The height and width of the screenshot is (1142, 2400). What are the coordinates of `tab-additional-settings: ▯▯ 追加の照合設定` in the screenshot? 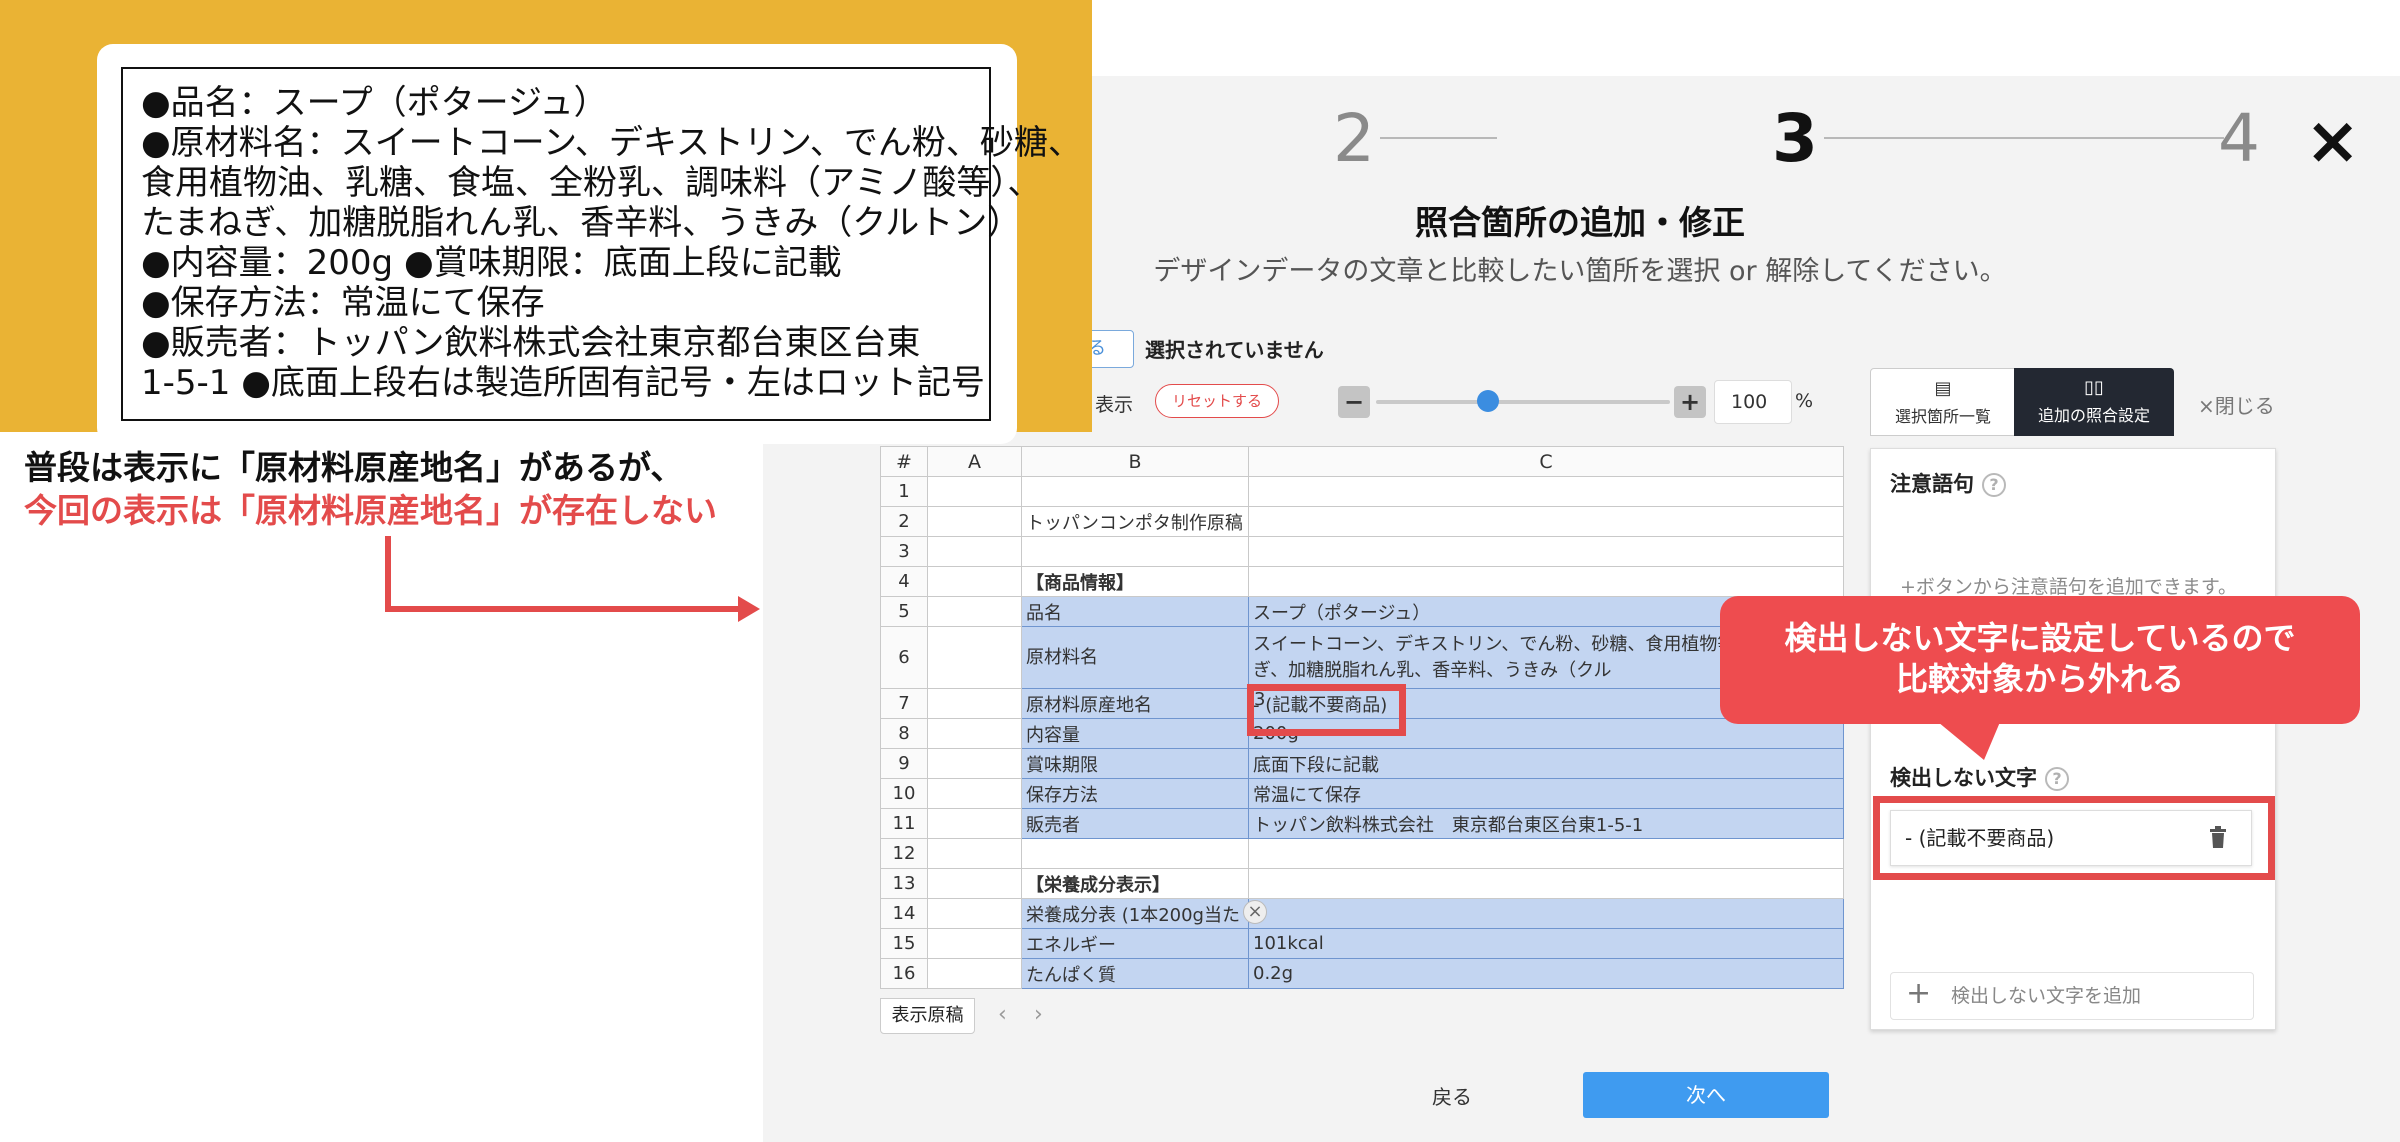 It's located at (2094, 402).